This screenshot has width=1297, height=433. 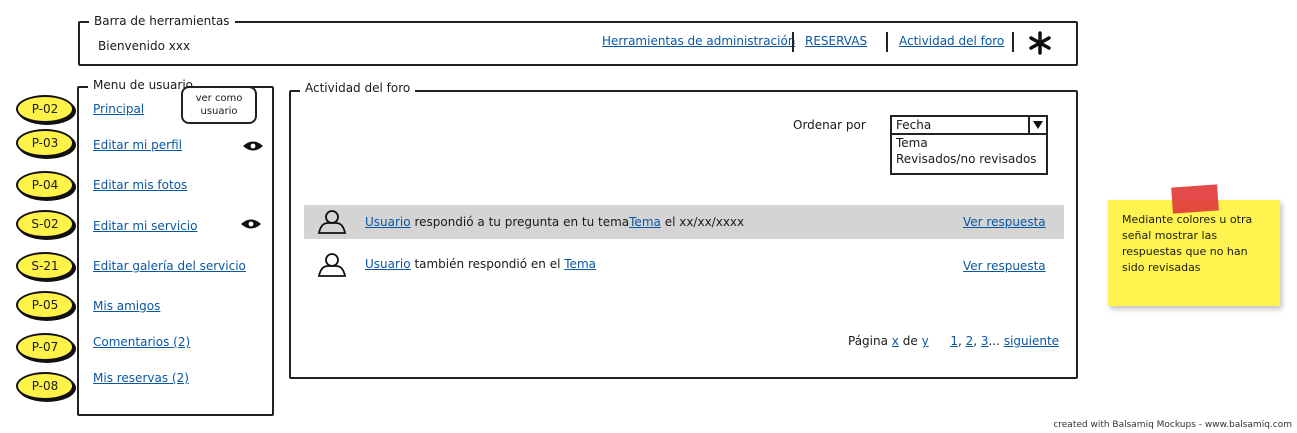 I want to click on screen-badge: P-05, so click(x=45, y=305).